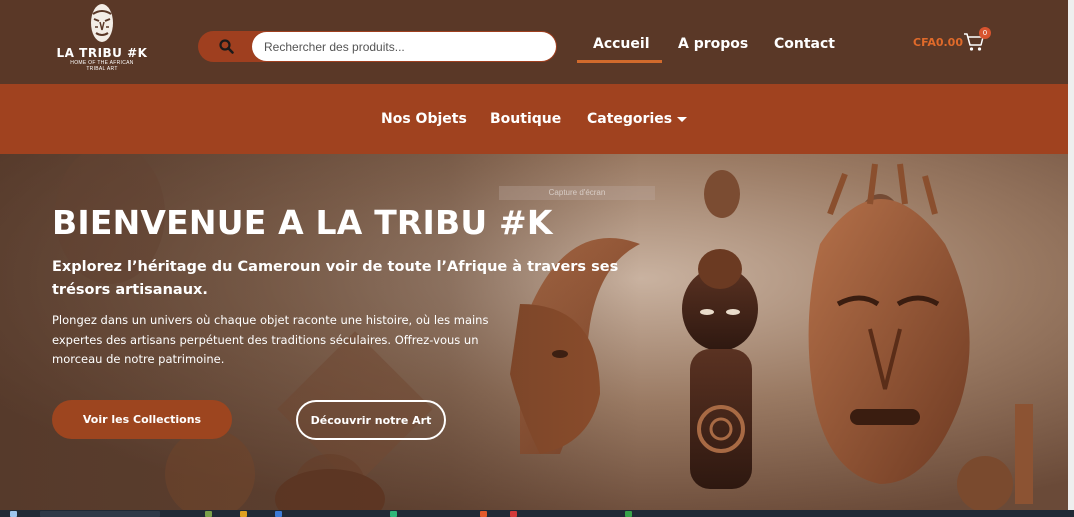 The image size is (1074, 517). Describe the element at coordinates (682, 119) in the screenshot. I see `chevron-down-icon` at that location.